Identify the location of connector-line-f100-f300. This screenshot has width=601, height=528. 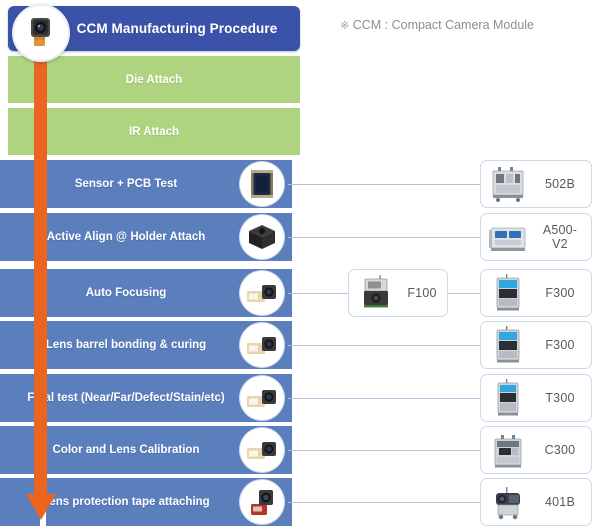
(465, 293).